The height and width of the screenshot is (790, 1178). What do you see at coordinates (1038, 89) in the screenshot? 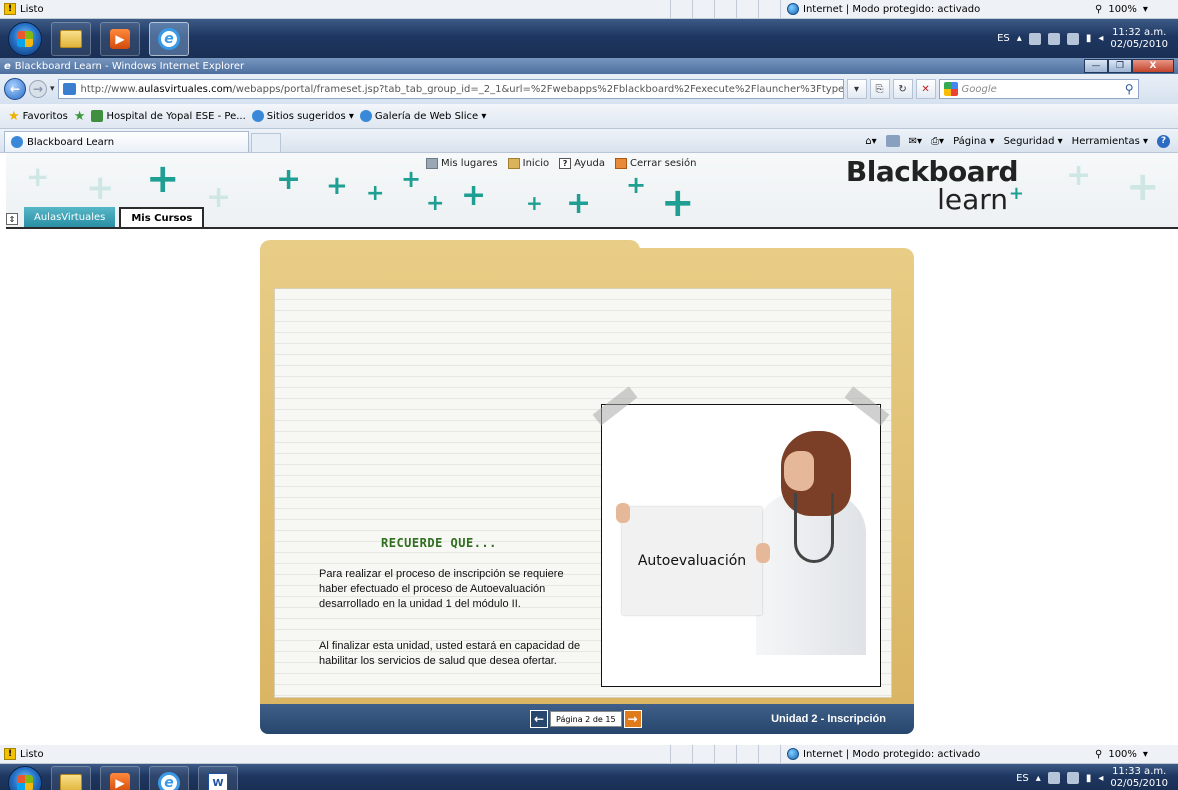
I see `search-input: Google ⚲` at bounding box center [1038, 89].